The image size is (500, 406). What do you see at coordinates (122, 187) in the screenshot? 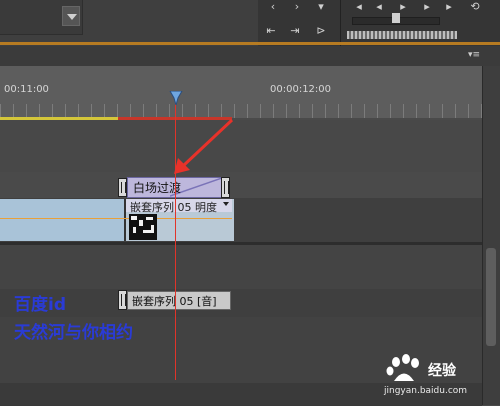
I see `transition-handle-left` at bounding box center [122, 187].